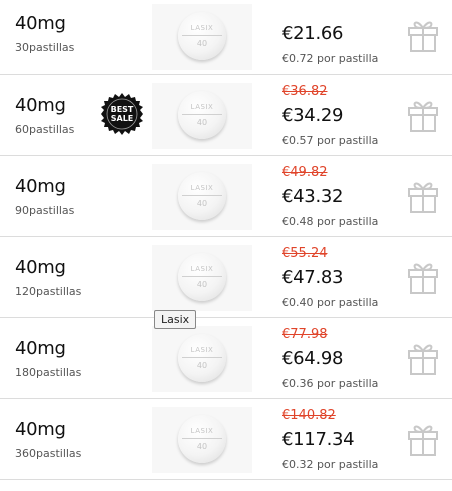 This screenshot has height=491, width=452. I want to click on badge-line-1: BEST, so click(122, 109).